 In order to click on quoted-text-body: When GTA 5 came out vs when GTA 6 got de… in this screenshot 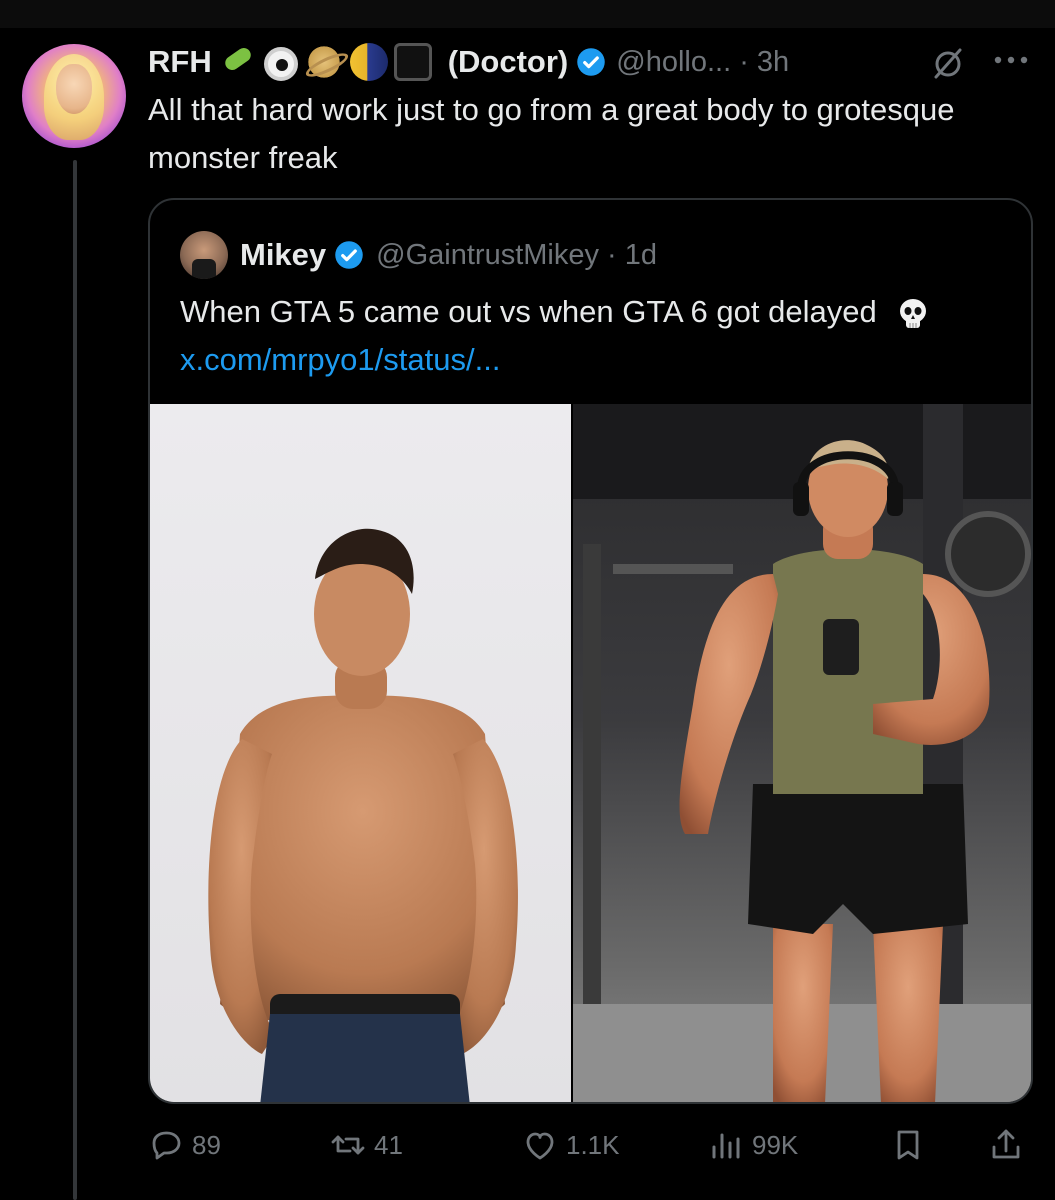, I will do `click(528, 311)`.